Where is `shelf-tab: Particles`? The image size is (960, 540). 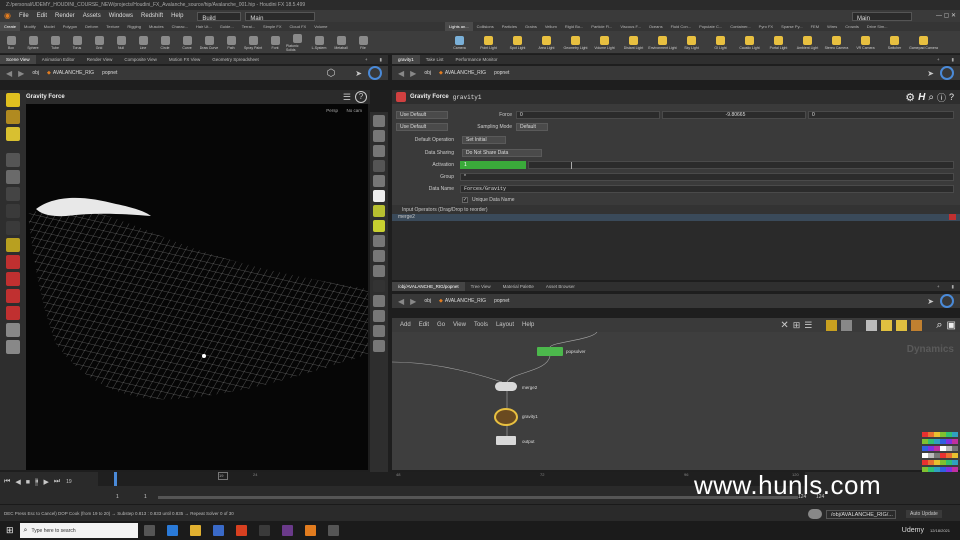 shelf-tab: Particles is located at coordinates (509, 26).